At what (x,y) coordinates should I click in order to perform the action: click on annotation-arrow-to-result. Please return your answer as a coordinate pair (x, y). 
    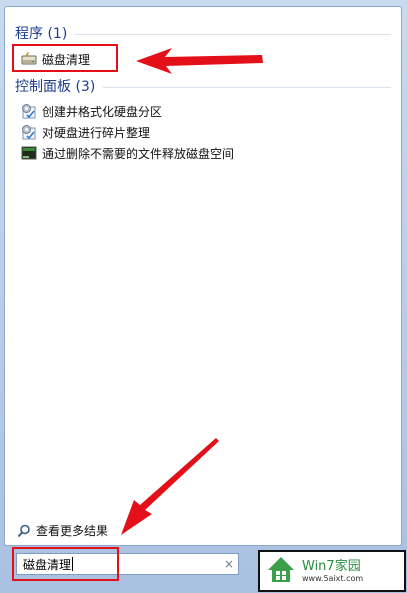
    Looking at the image, I should click on (199, 61).